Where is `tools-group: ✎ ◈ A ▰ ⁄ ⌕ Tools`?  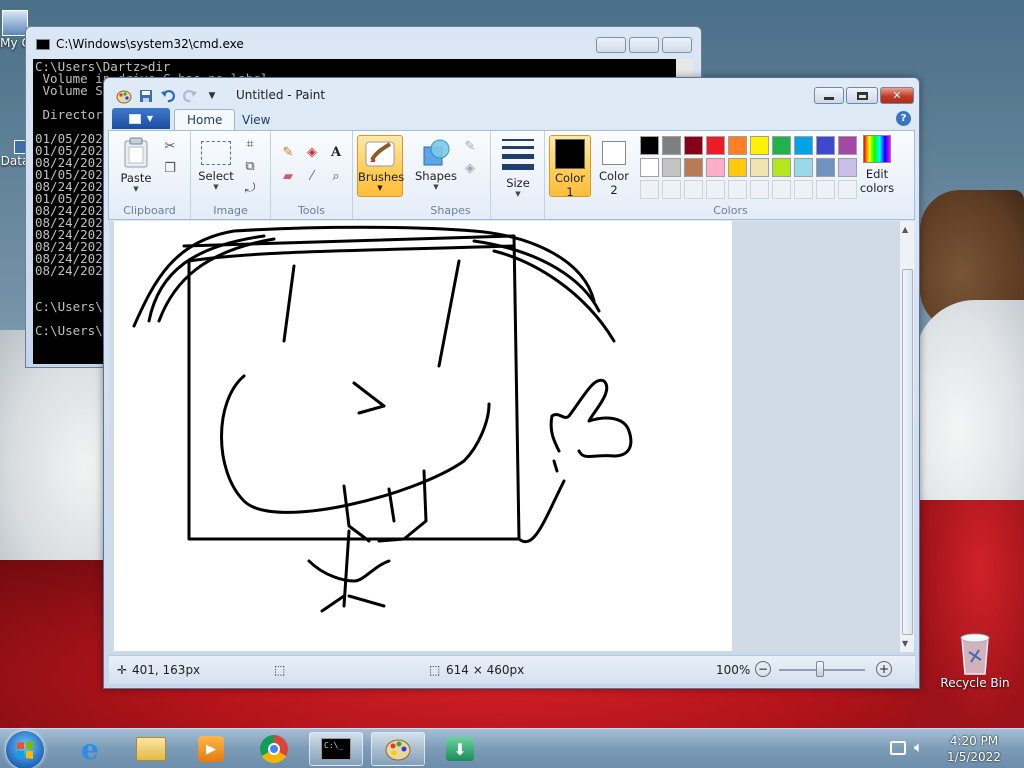
tools-group: ✎ ◈ A ▰ ⁄ ⌕ Tools is located at coordinates (312, 175).